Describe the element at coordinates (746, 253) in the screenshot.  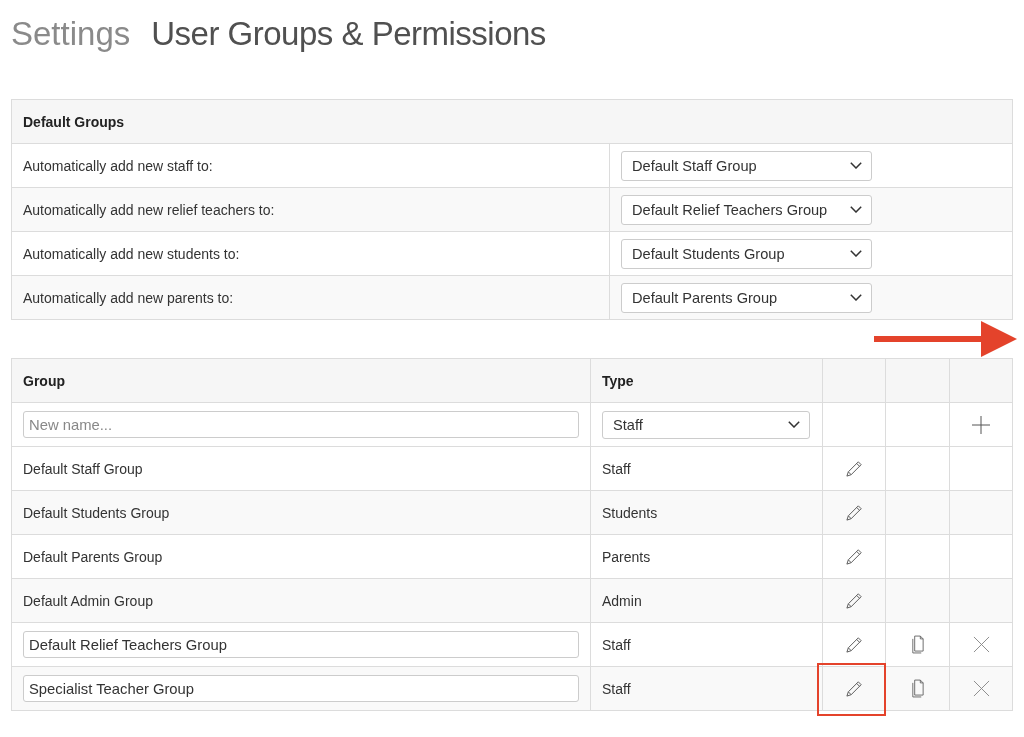
I see `group-dropdown: Default Students Group` at that location.